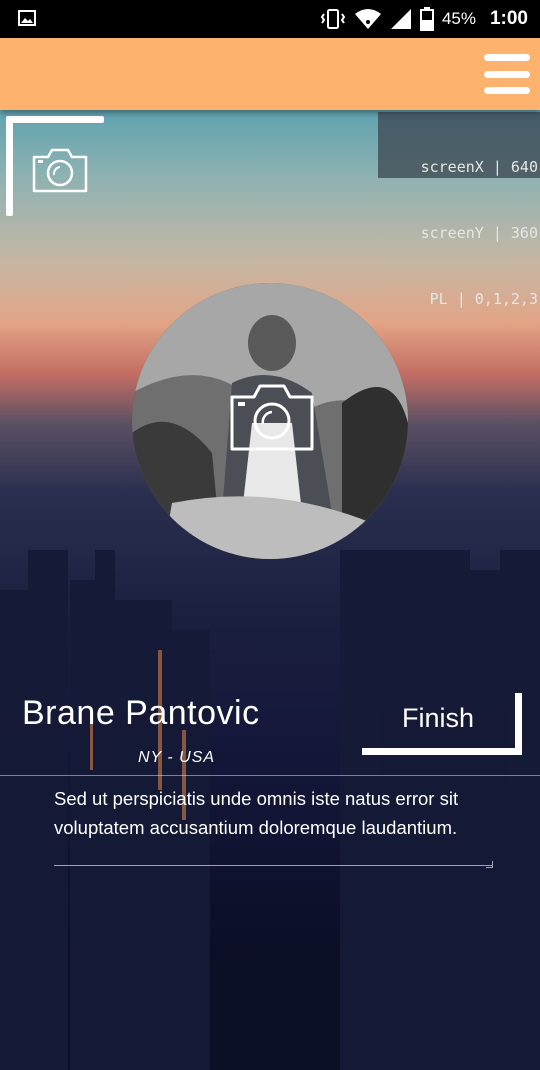 This screenshot has height=1070, width=540. I want to click on status-bar: 45% 1:00, so click(270, 19).